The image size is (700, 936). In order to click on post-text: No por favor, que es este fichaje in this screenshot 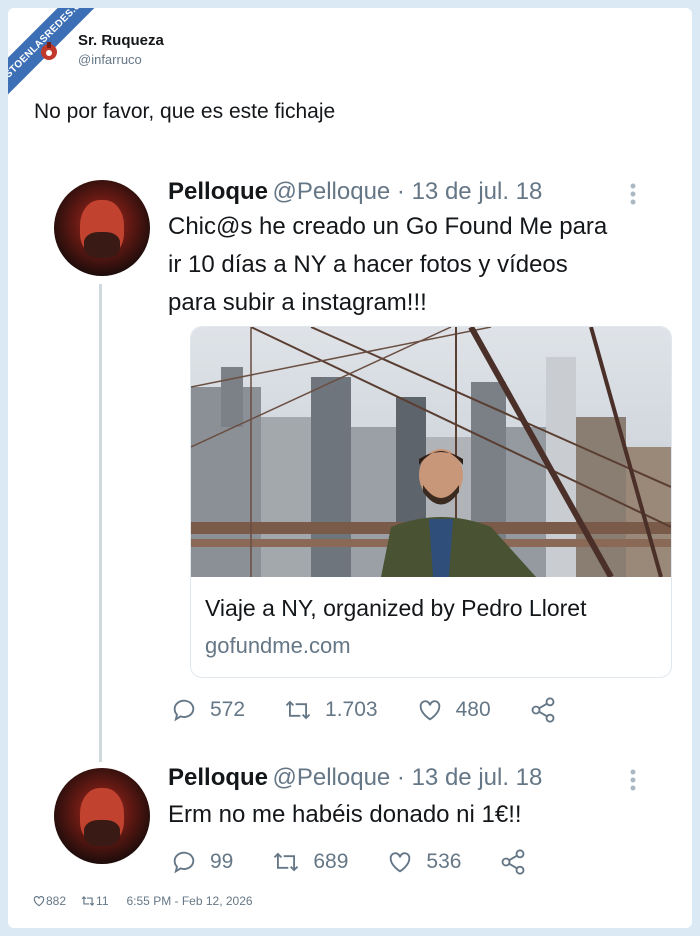, I will do `click(185, 111)`.